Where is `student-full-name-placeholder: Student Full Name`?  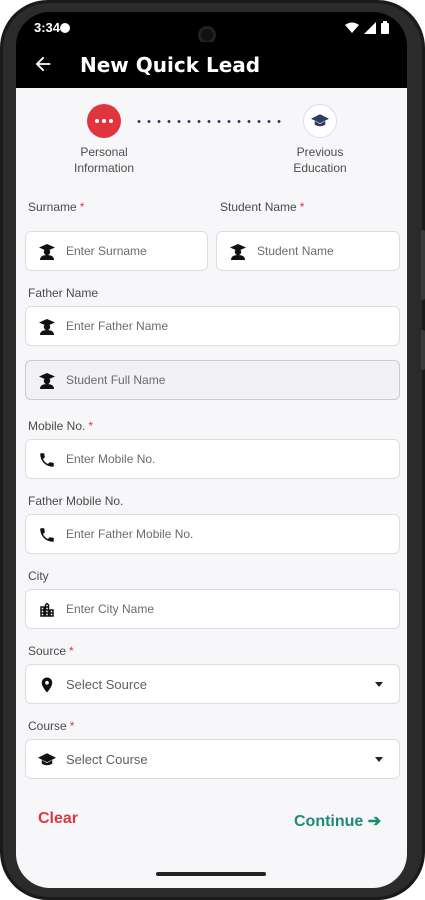 student-full-name-placeholder: Student Full Name is located at coordinates (116, 380).